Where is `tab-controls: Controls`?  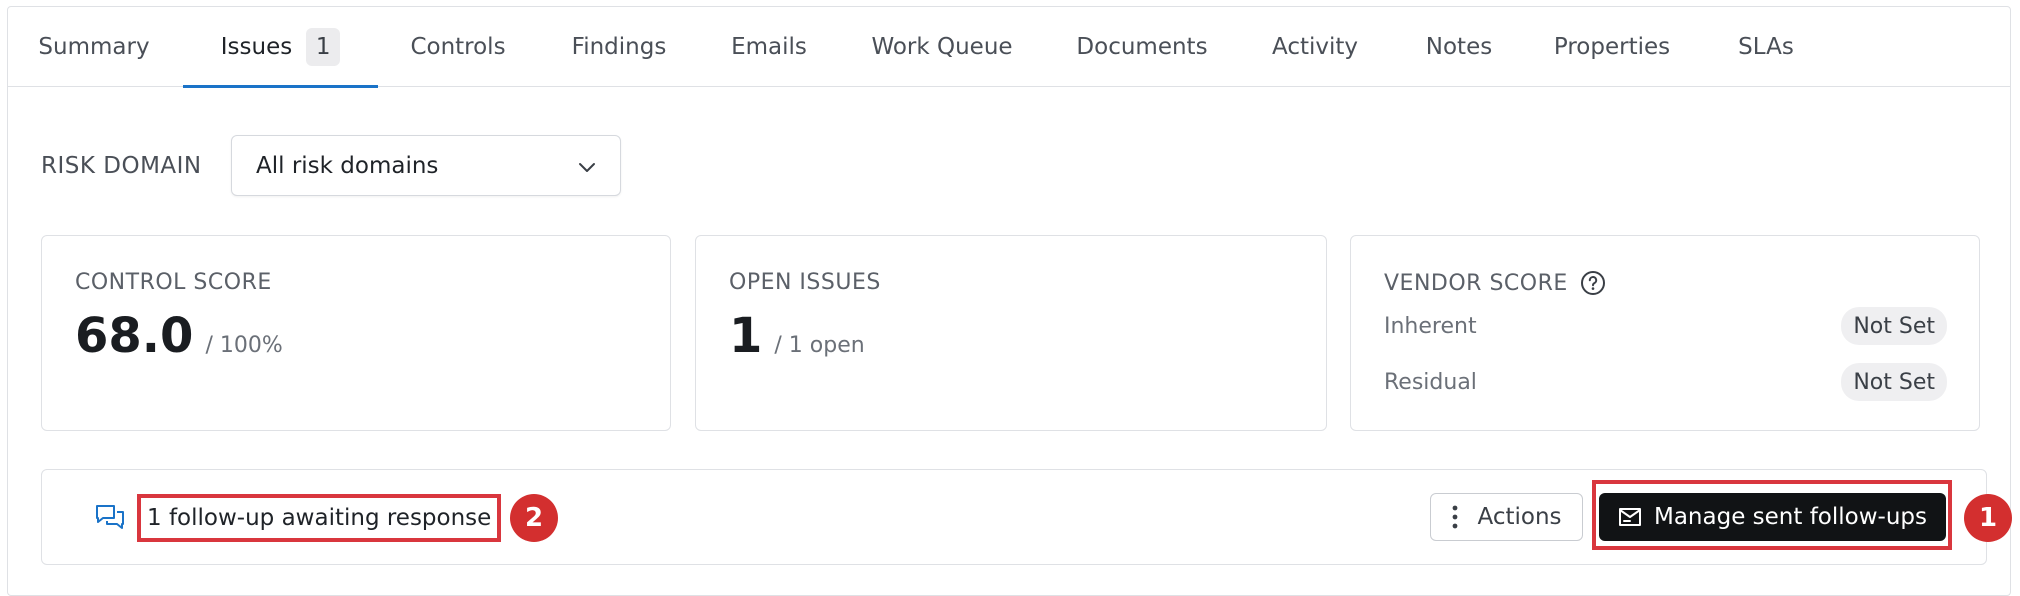
tab-controls: Controls is located at coordinates (458, 47).